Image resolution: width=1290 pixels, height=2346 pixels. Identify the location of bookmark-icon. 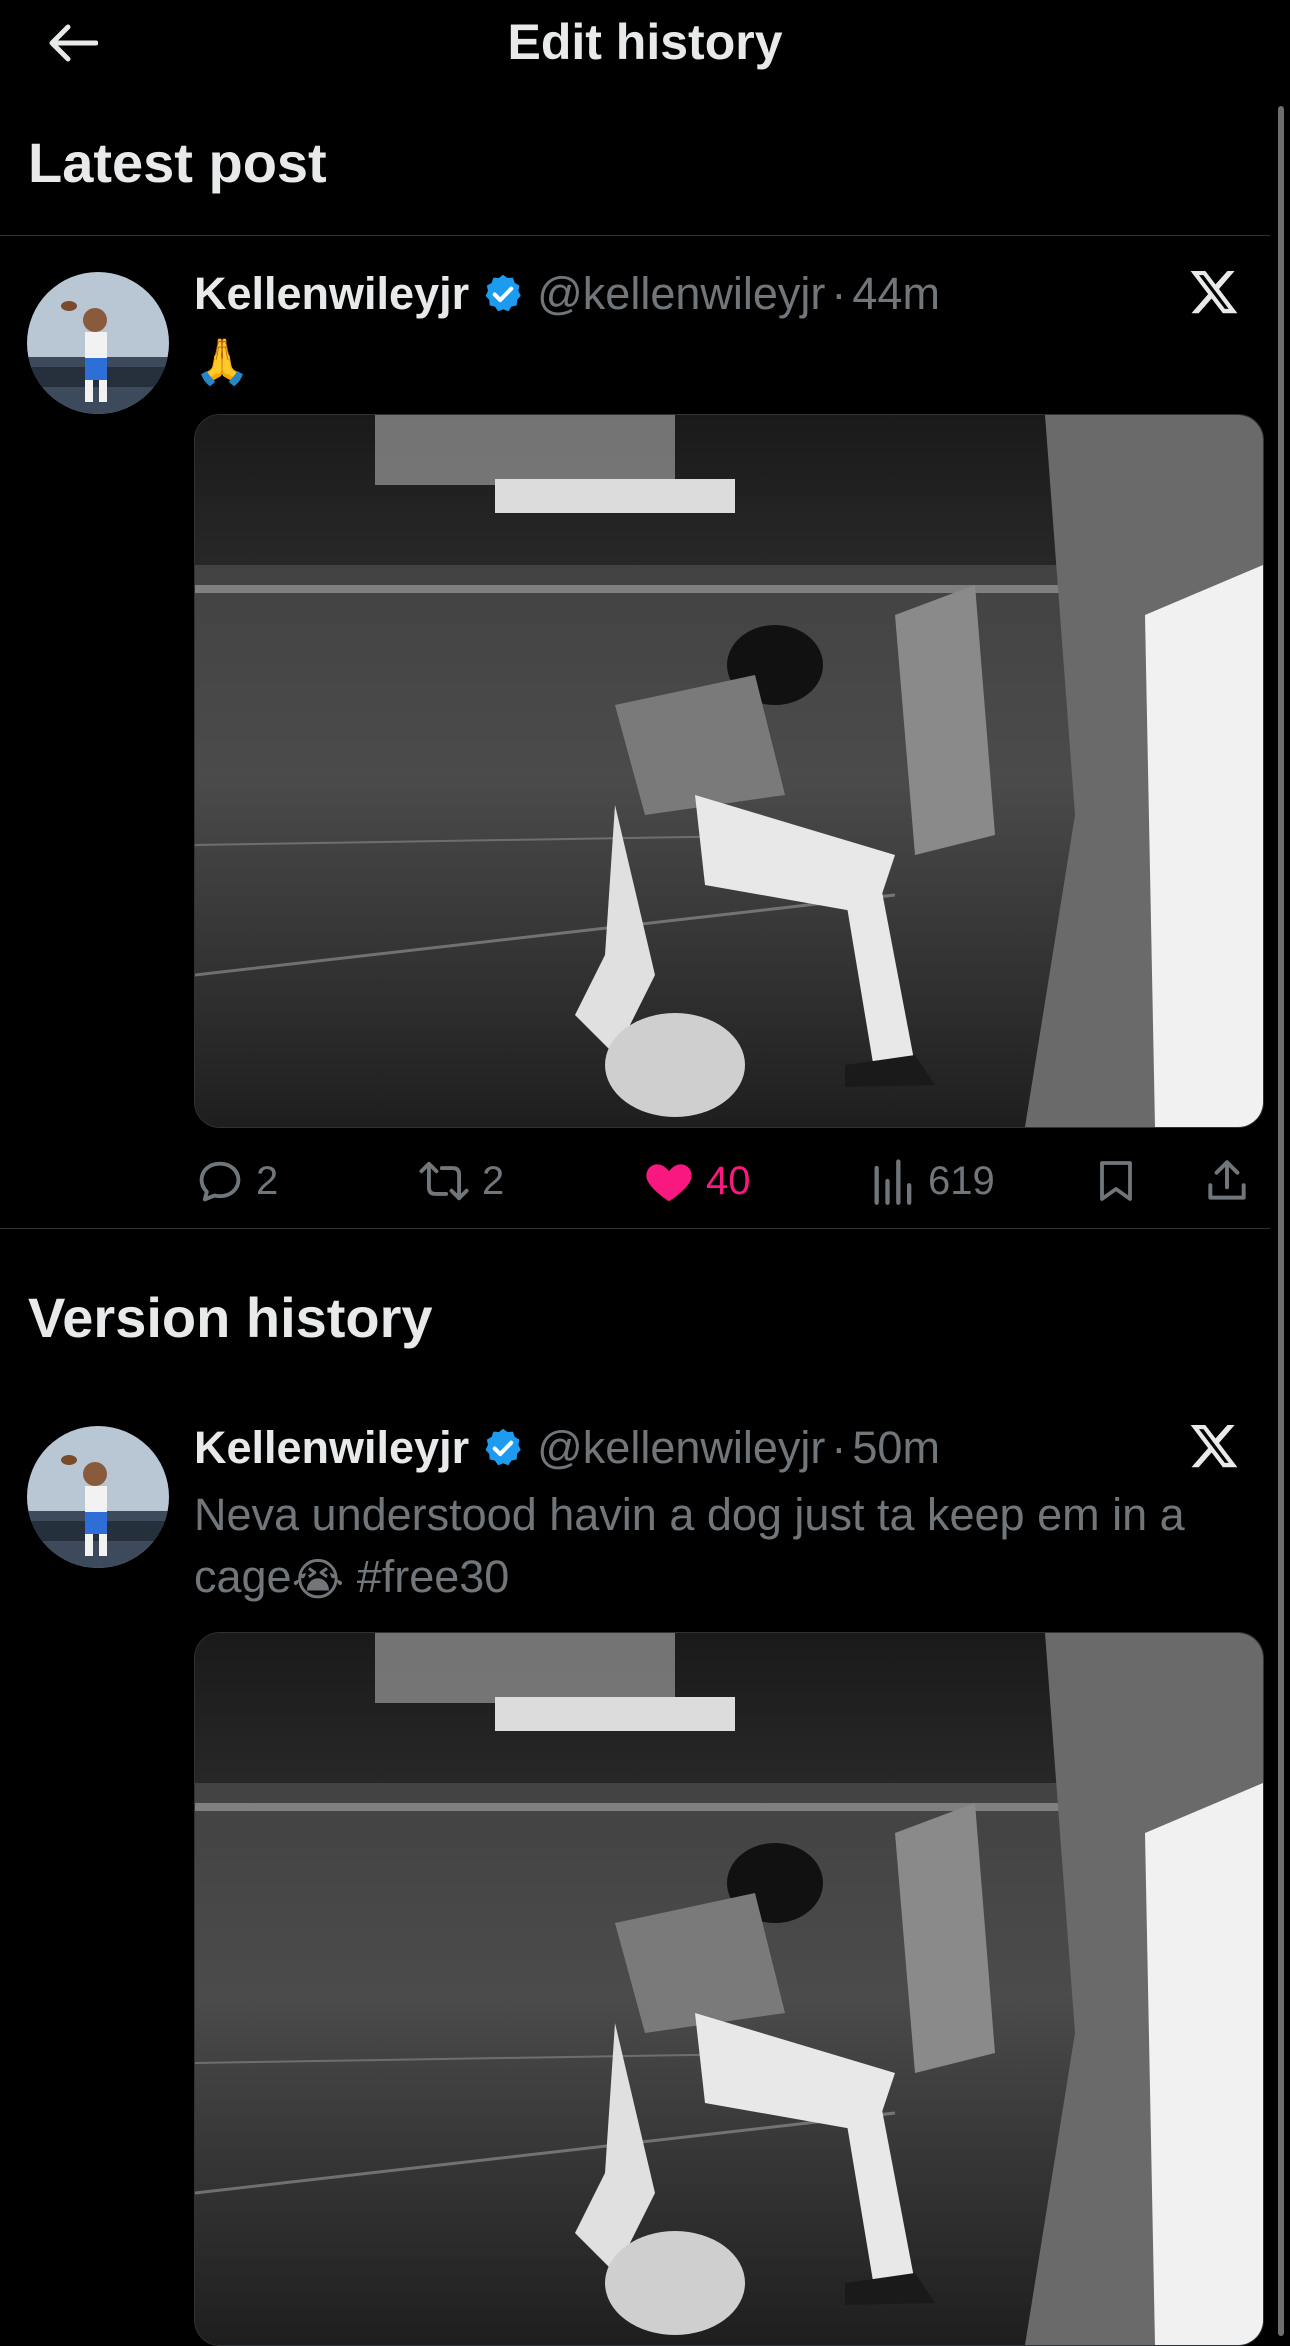
(1116, 1181).